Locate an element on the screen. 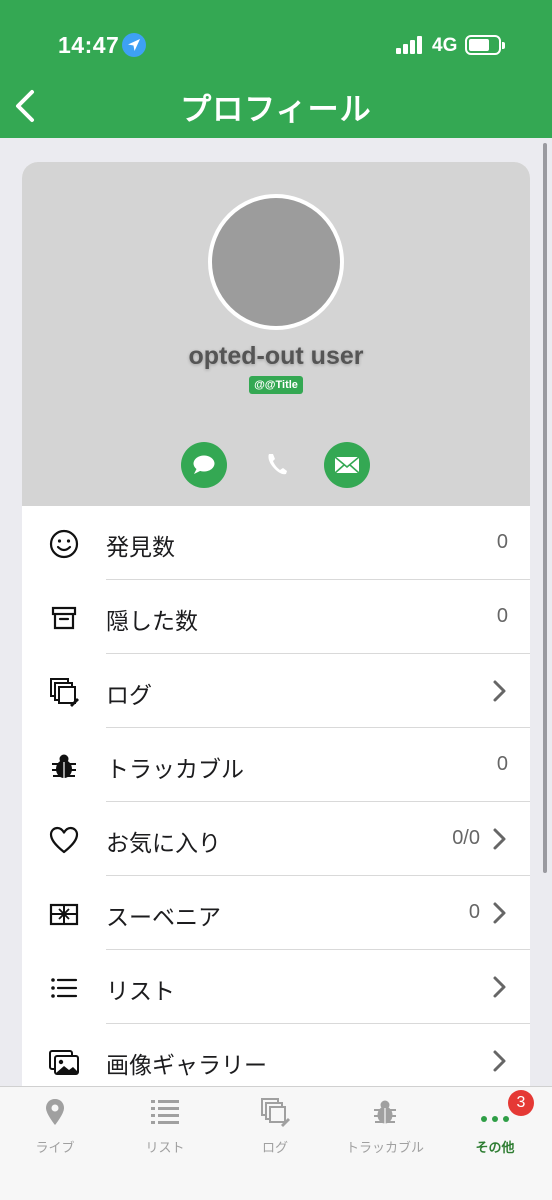 The height and width of the screenshot is (1200, 552). row-trackables: トラッカブル 0 is located at coordinates (276, 765).